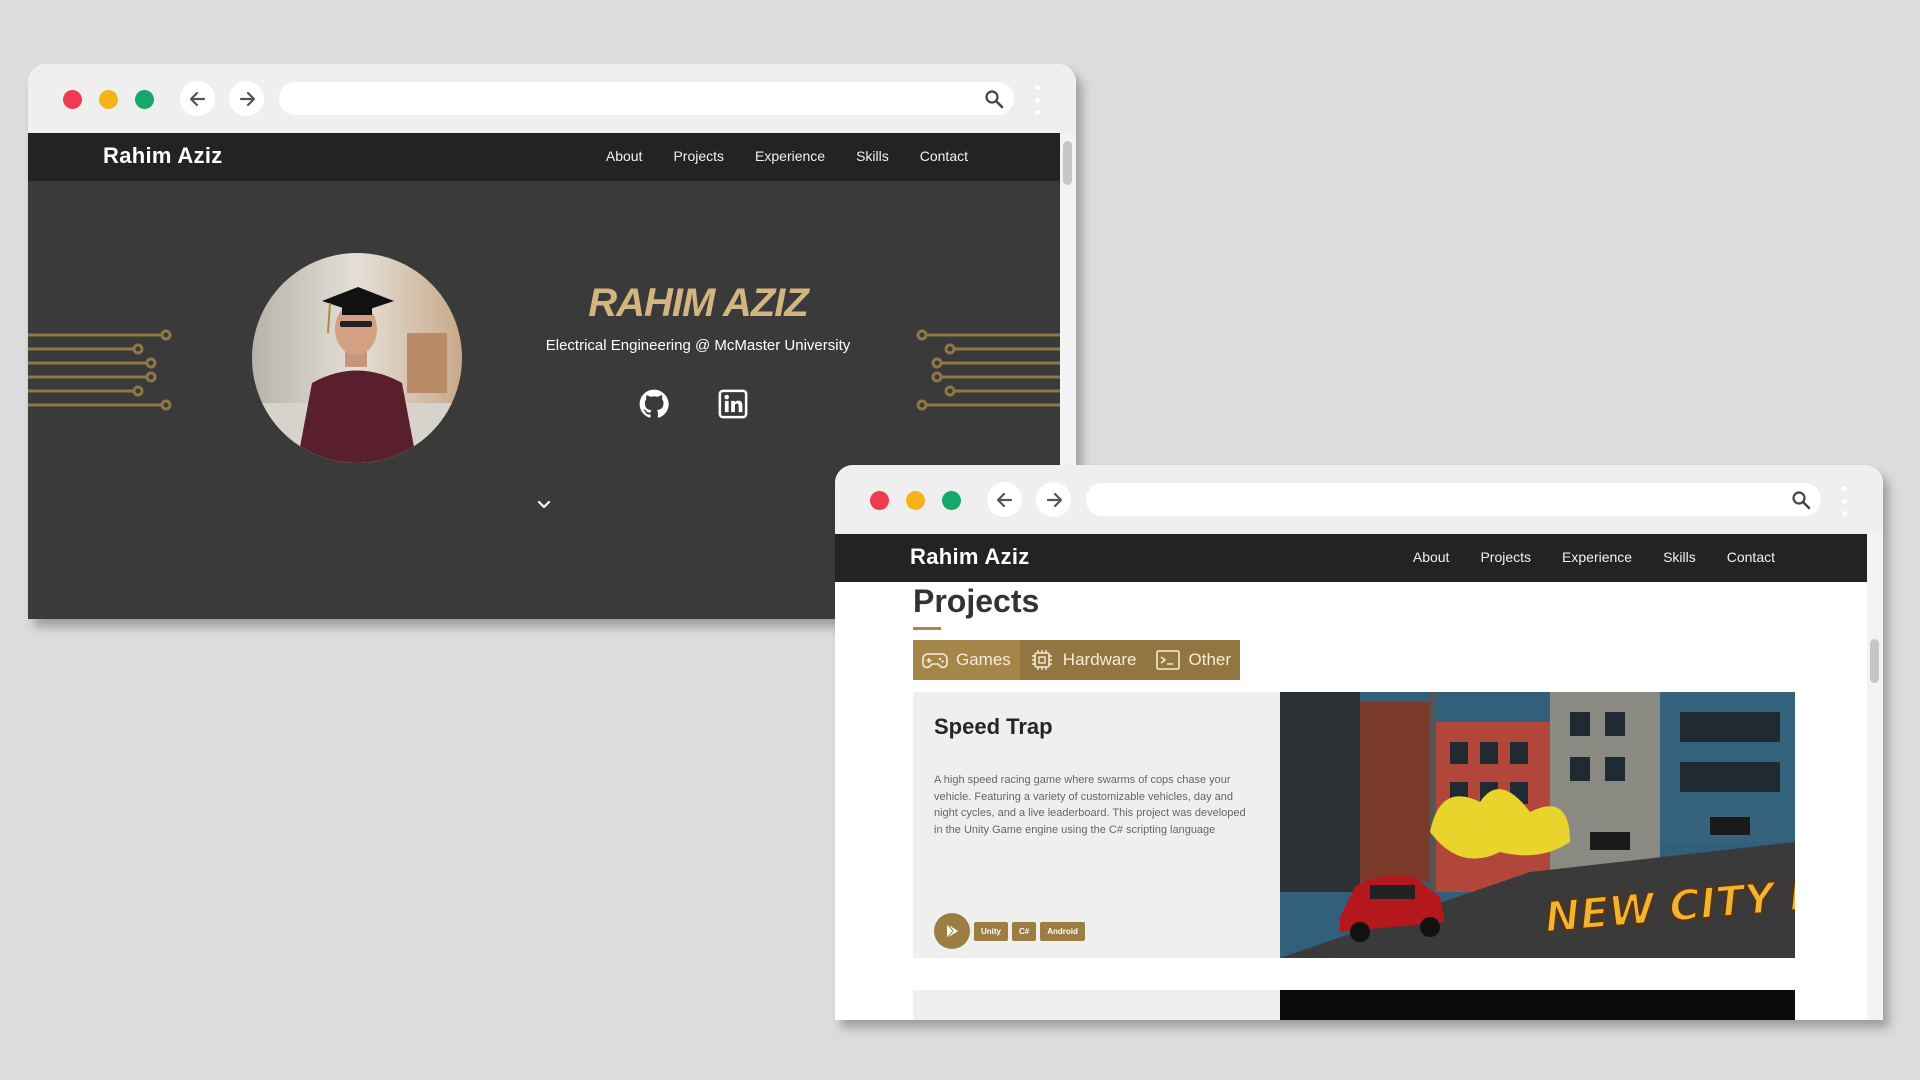 The width and height of the screenshot is (1920, 1080). Describe the element at coordinates (1537, 1005) in the screenshot. I see `project-screenshot` at that location.